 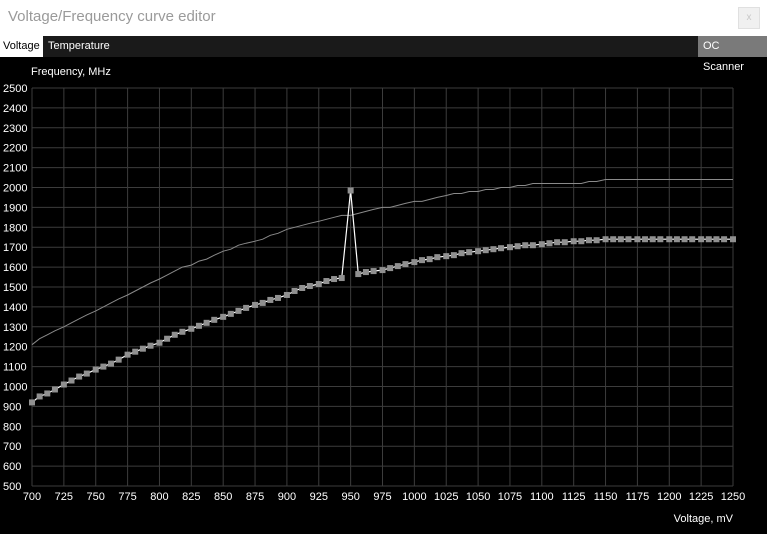 I want to click on y-tick-label: 1800, so click(x=15, y=228).